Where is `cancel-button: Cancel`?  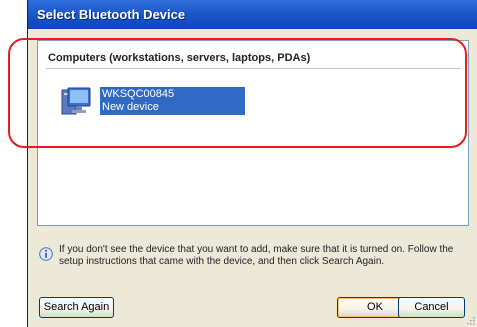 cancel-button: Cancel is located at coordinates (431, 307).